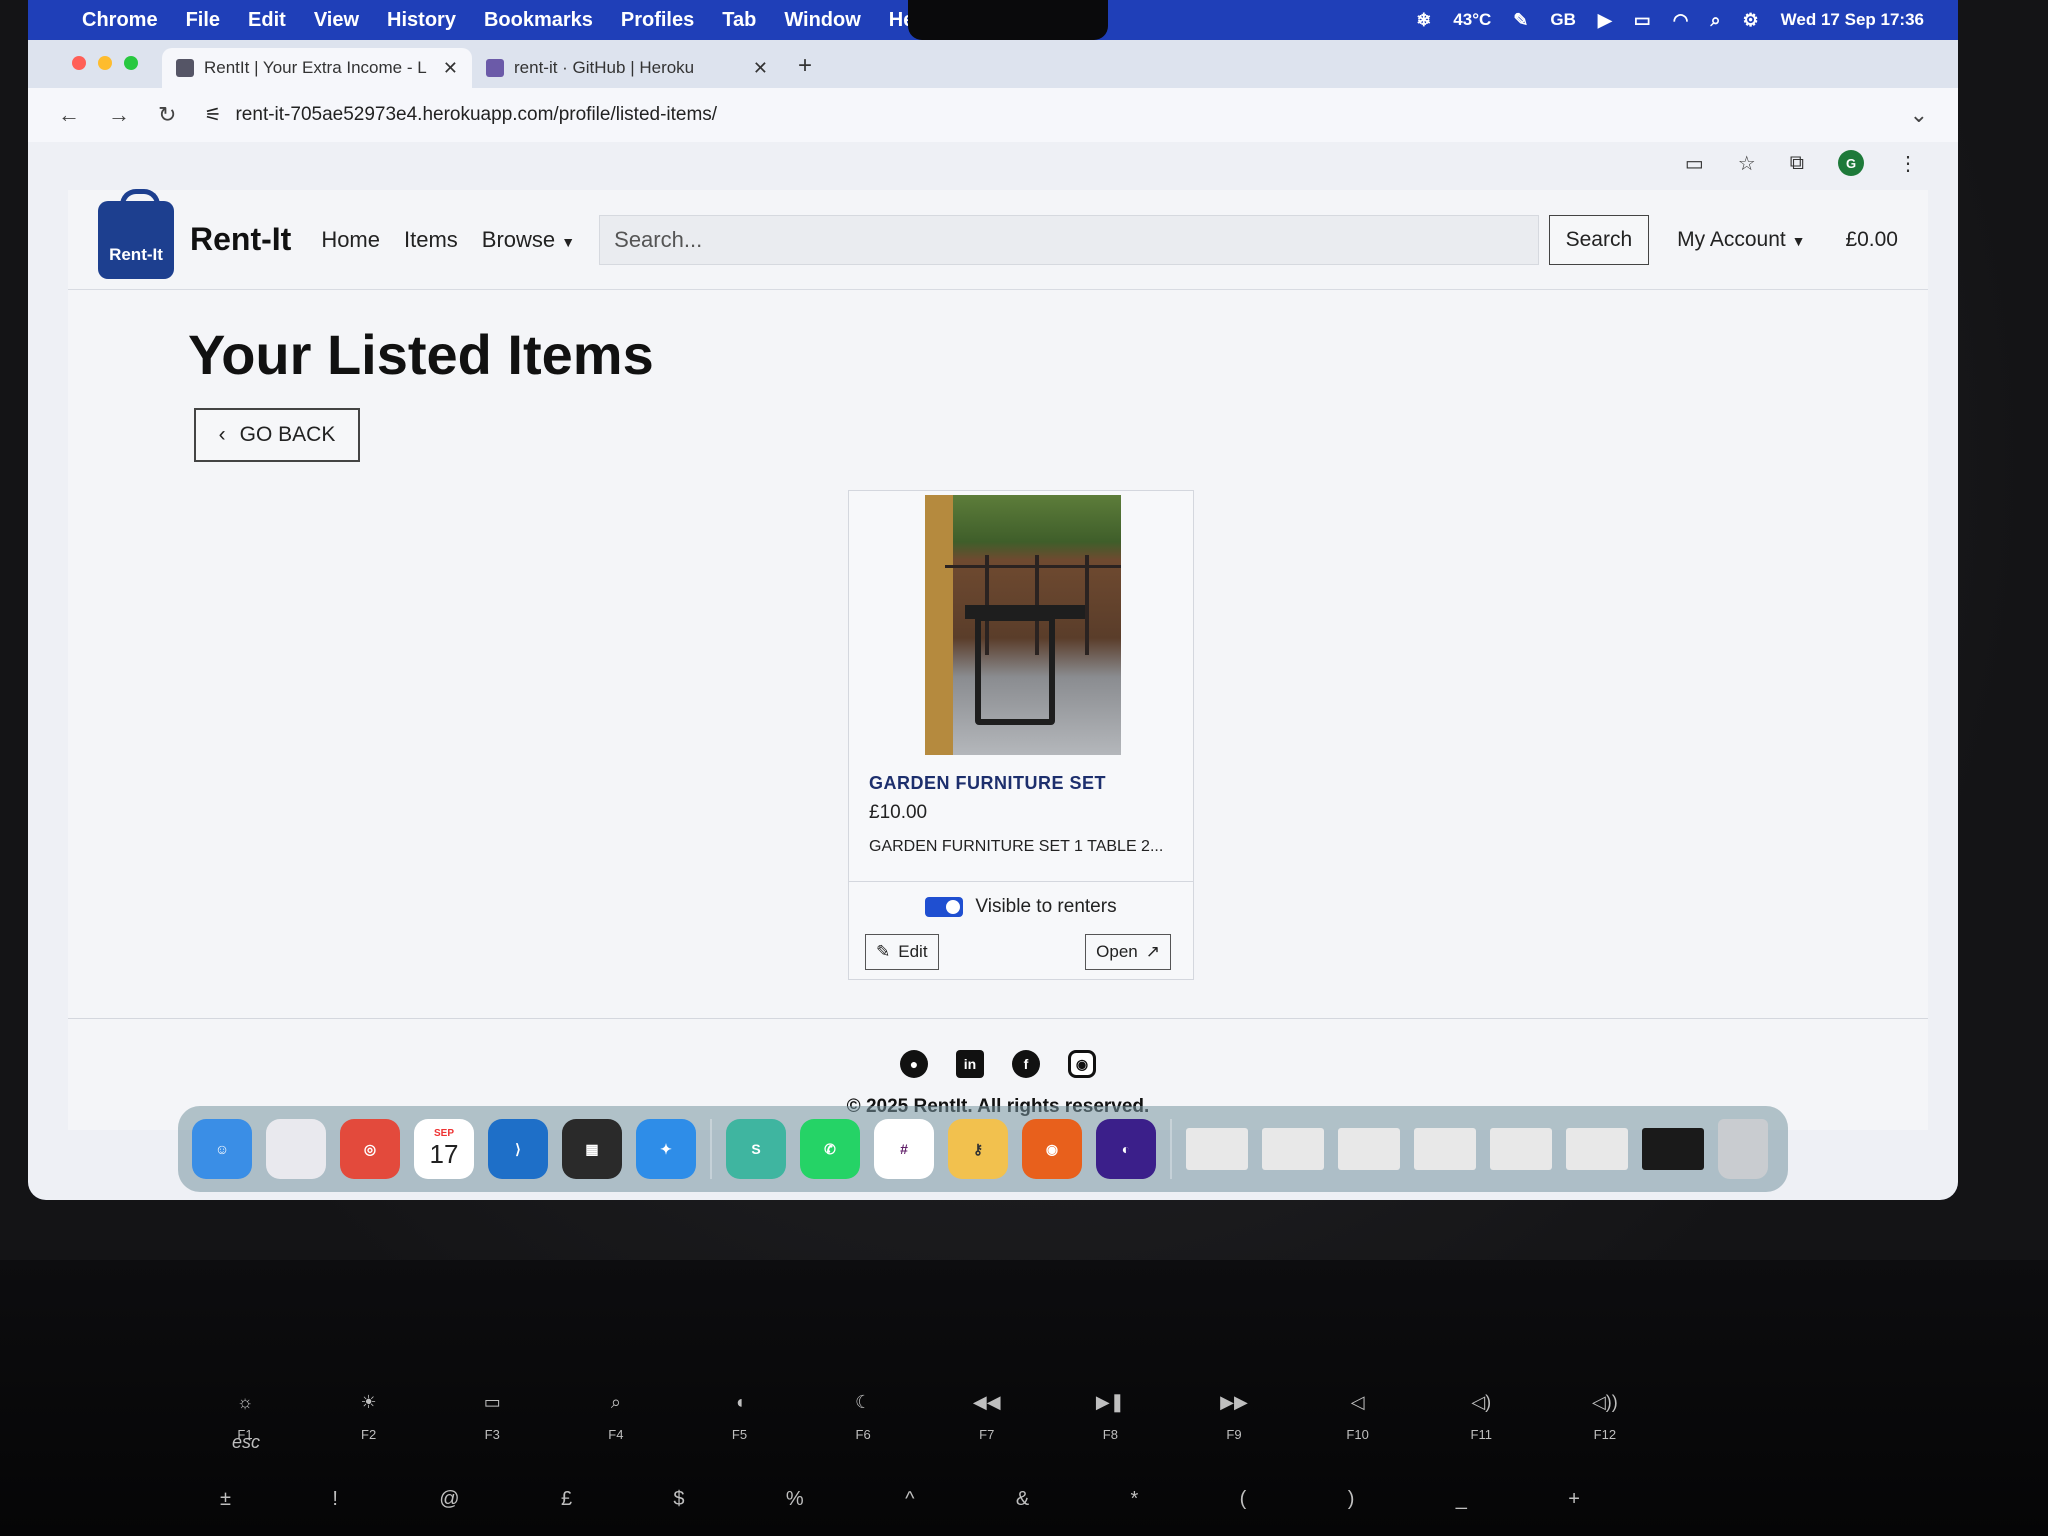 This screenshot has width=2048, height=1536. What do you see at coordinates (1461, 1499) in the screenshot?
I see `key: _` at bounding box center [1461, 1499].